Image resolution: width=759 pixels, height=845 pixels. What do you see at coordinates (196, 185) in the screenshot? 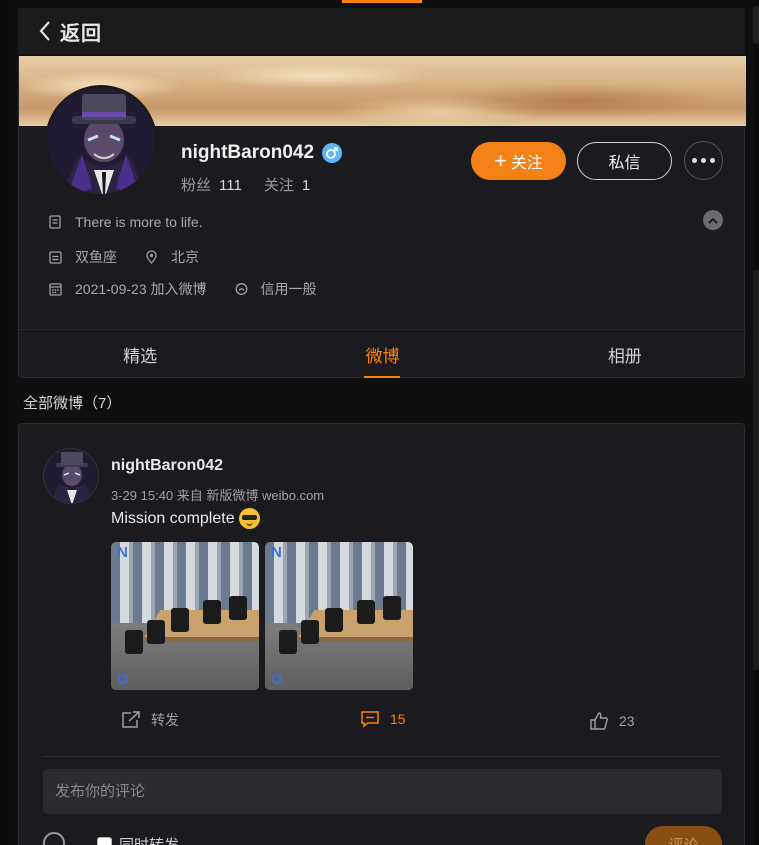
I see `fans-label: 粉丝` at bounding box center [196, 185].